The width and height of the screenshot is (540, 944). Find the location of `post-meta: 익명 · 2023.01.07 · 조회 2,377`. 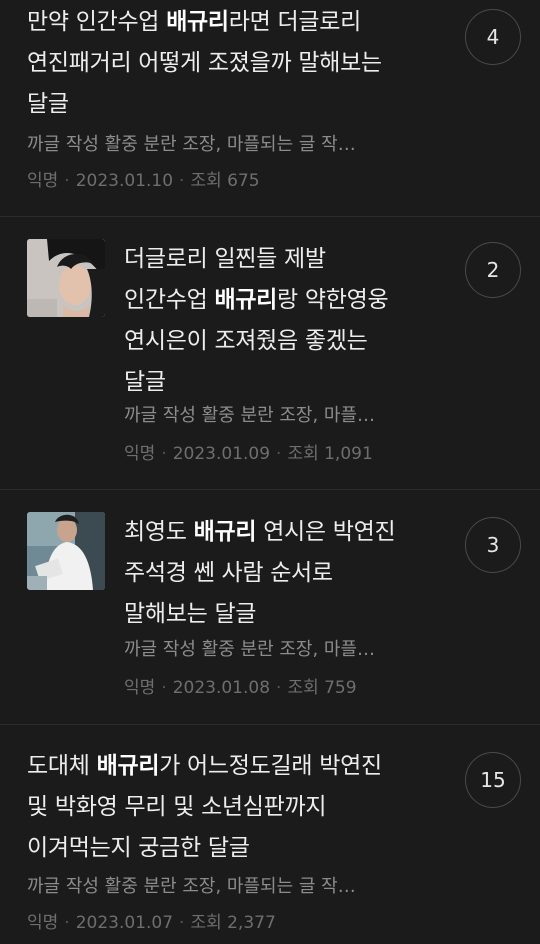

post-meta: 익명 · 2023.01.07 · 조회 2,377 is located at coordinates (151, 923).